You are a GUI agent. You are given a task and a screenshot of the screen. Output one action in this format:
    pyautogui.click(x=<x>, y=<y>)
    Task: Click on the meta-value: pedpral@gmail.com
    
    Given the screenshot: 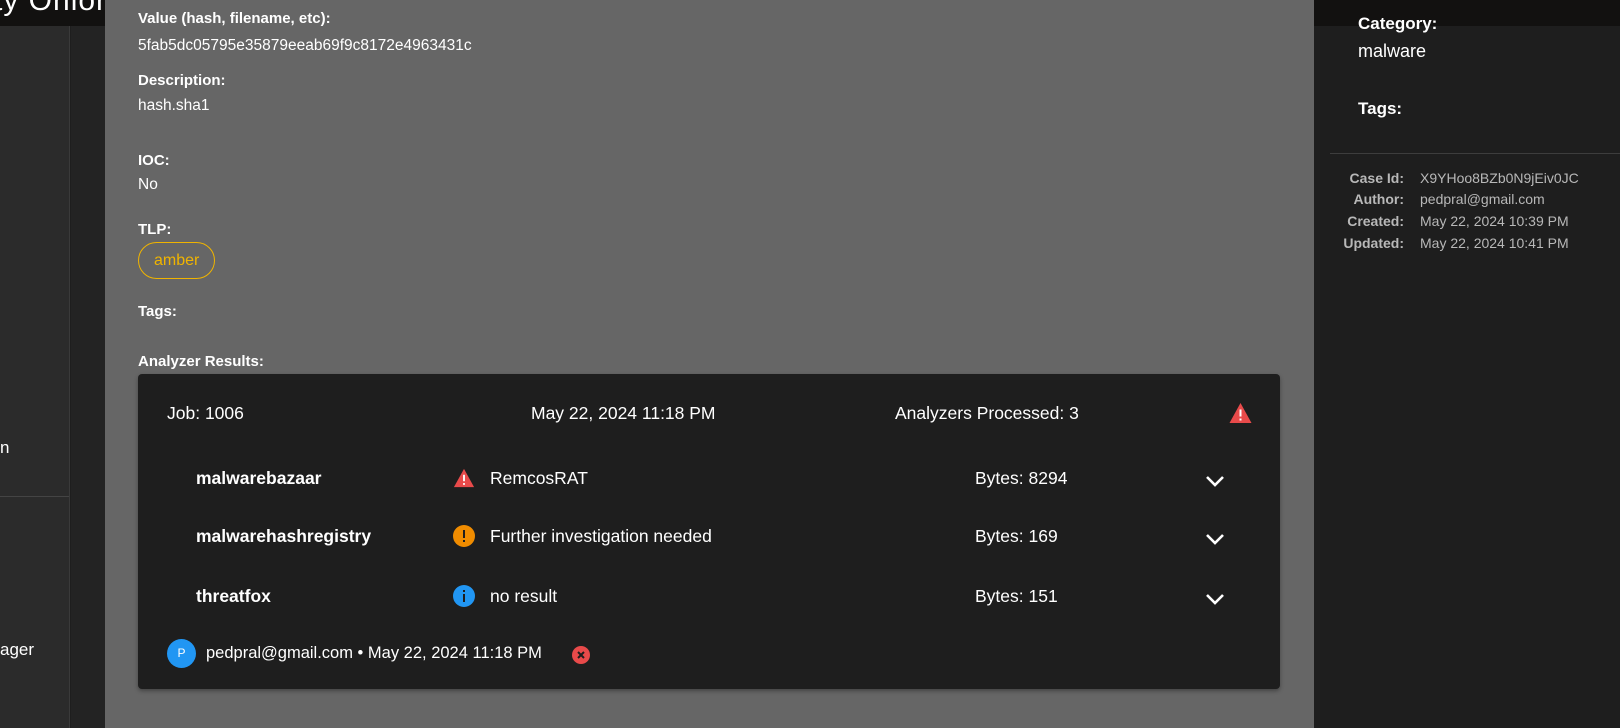 What is the action you would take?
    pyautogui.click(x=1482, y=199)
    